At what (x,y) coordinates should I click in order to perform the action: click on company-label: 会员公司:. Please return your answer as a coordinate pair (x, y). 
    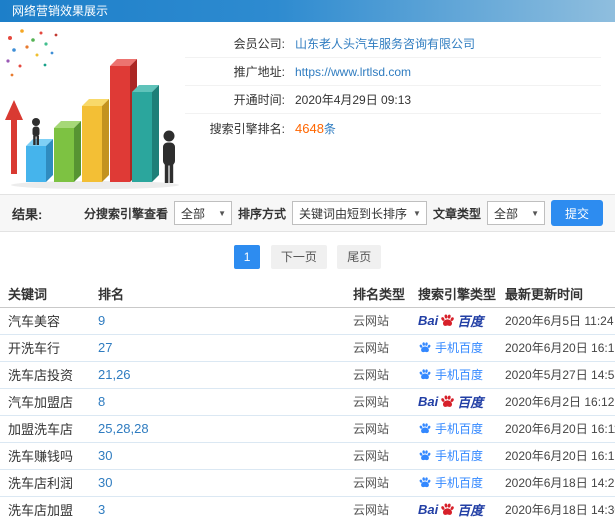
    Looking at the image, I should click on (259, 44).